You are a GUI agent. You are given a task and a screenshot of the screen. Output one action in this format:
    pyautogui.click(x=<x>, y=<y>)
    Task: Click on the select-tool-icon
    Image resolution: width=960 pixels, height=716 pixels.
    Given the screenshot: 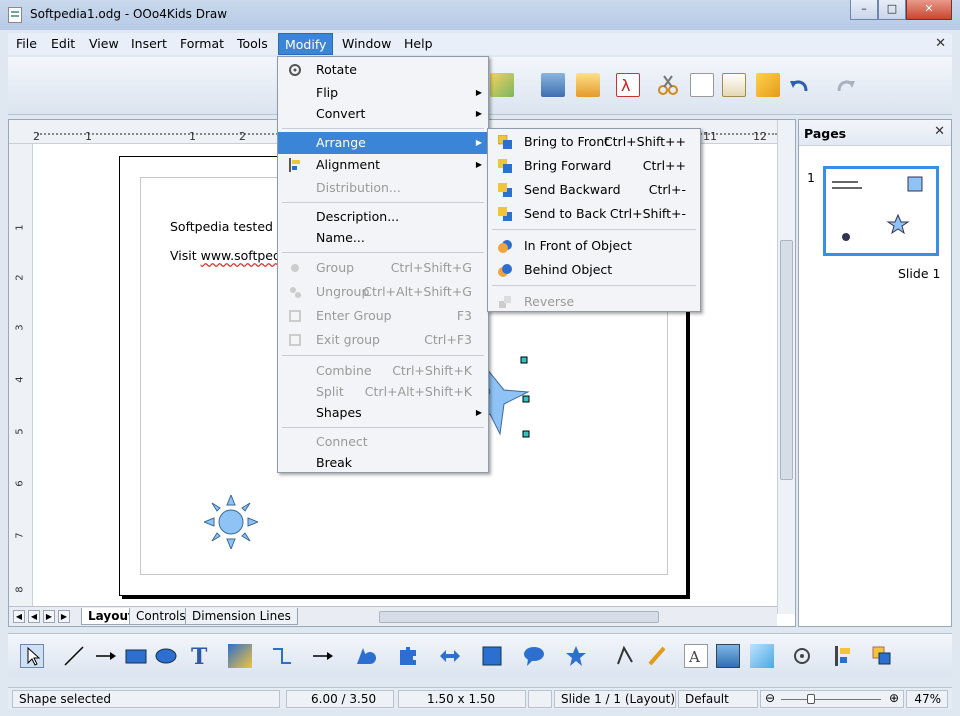 What is the action you would take?
    pyautogui.click(x=32, y=656)
    